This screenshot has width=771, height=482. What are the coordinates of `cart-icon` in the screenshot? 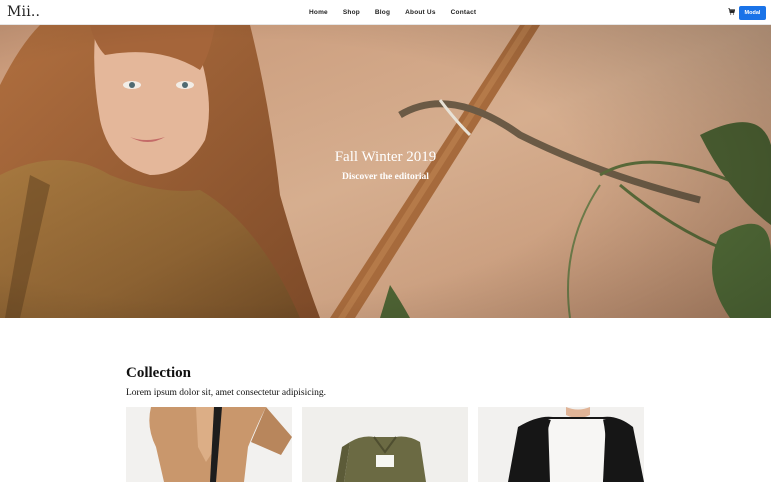 It's located at (731, 11).